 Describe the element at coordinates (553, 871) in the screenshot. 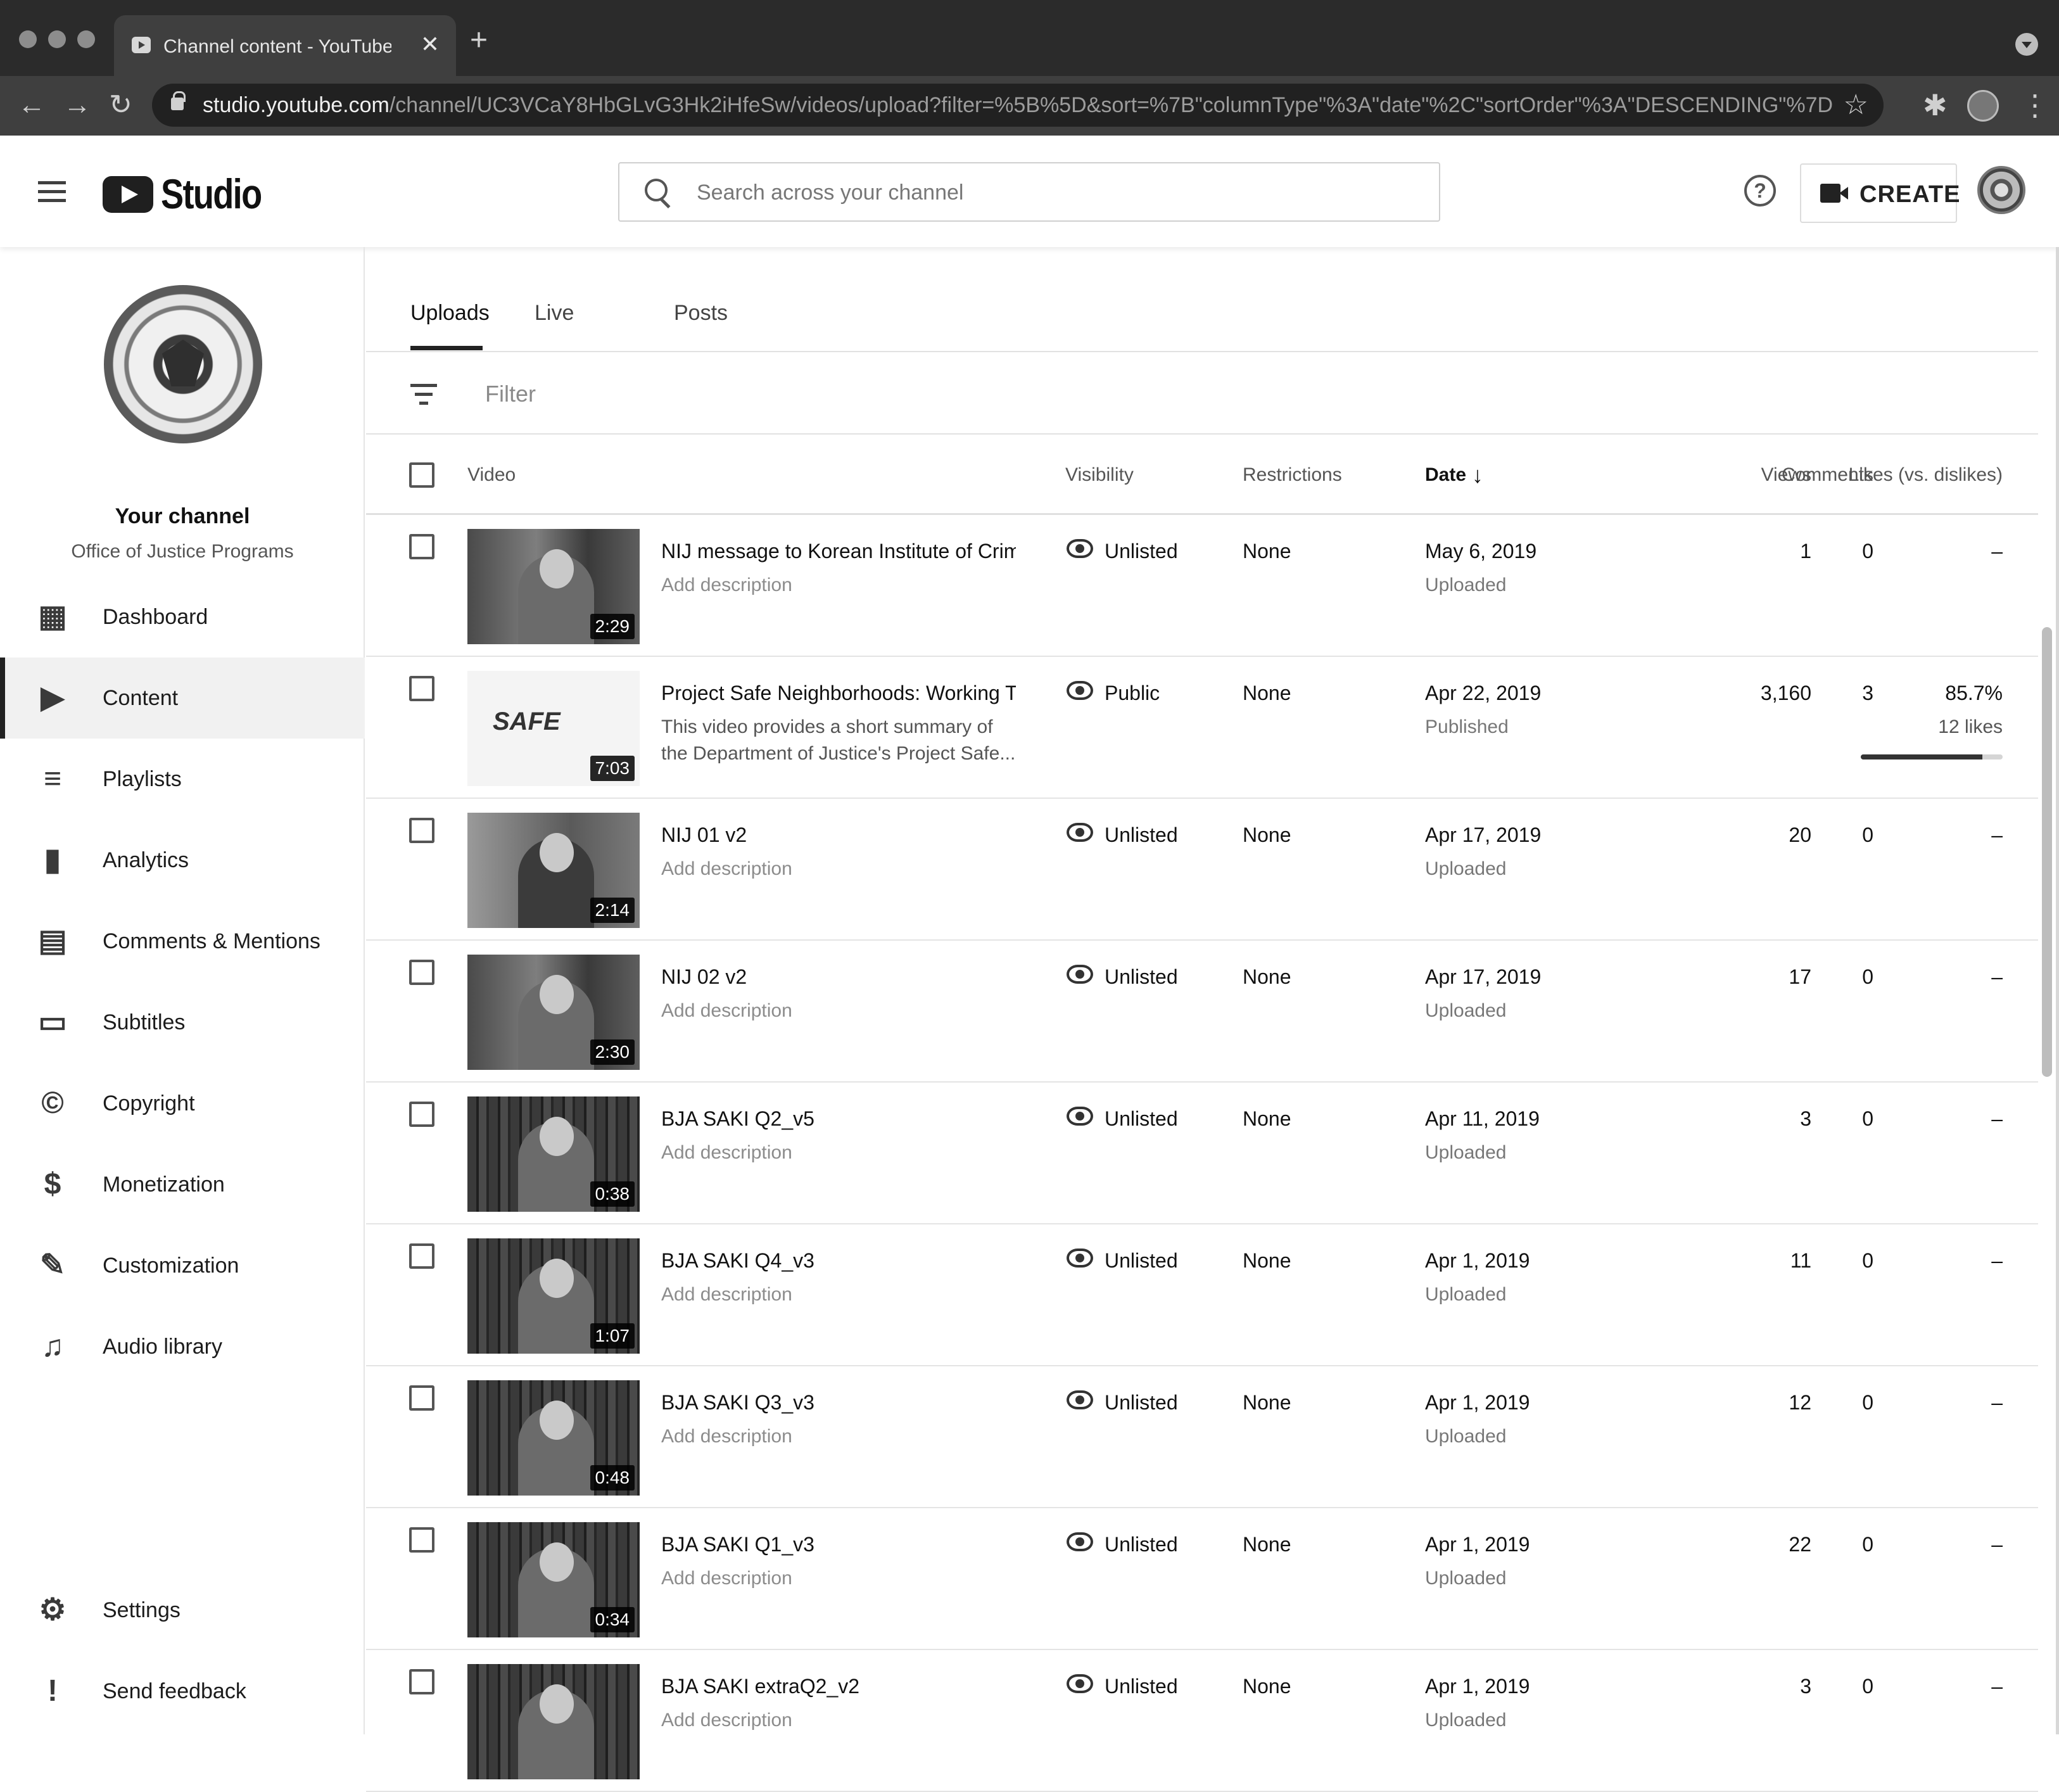

I see `video-thumbnail: 2:14` at that location.